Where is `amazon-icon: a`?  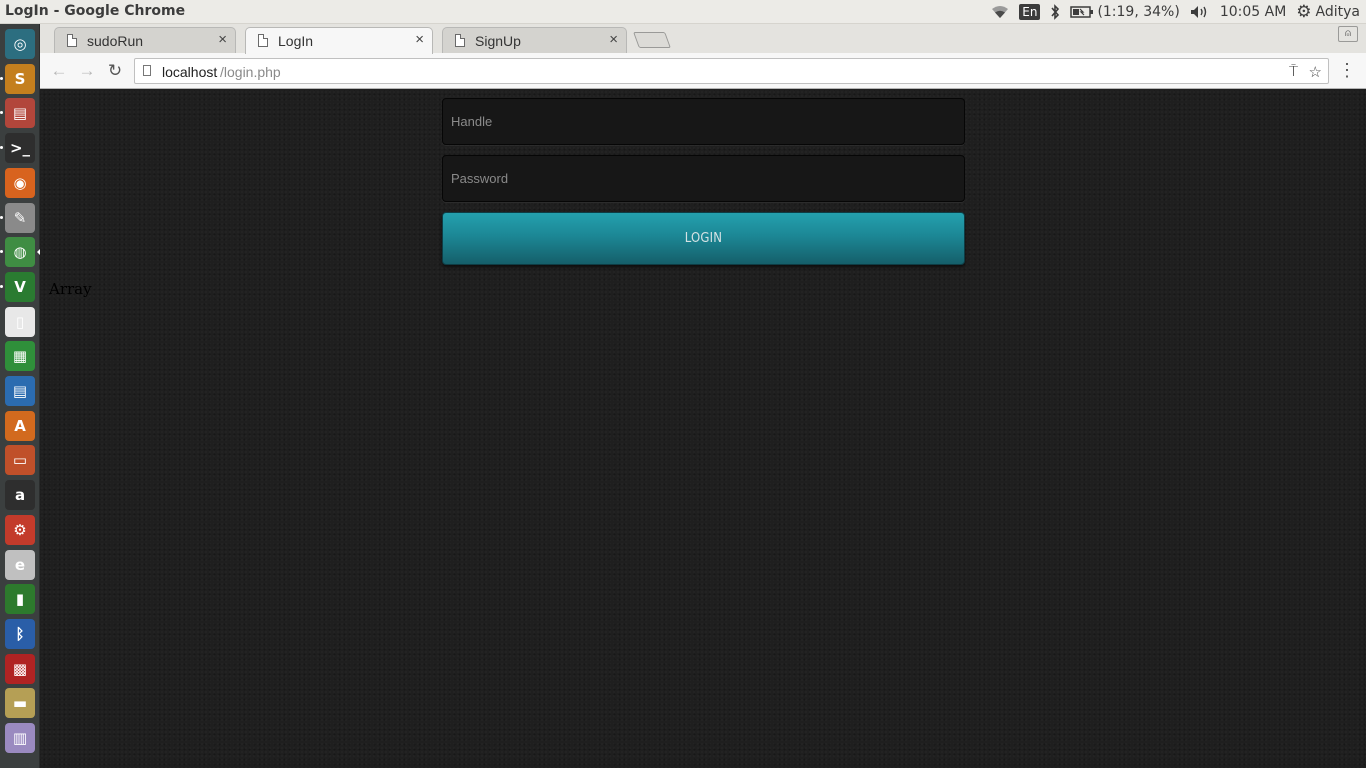 amazon-icon: a is located at coordinates (20, 495).